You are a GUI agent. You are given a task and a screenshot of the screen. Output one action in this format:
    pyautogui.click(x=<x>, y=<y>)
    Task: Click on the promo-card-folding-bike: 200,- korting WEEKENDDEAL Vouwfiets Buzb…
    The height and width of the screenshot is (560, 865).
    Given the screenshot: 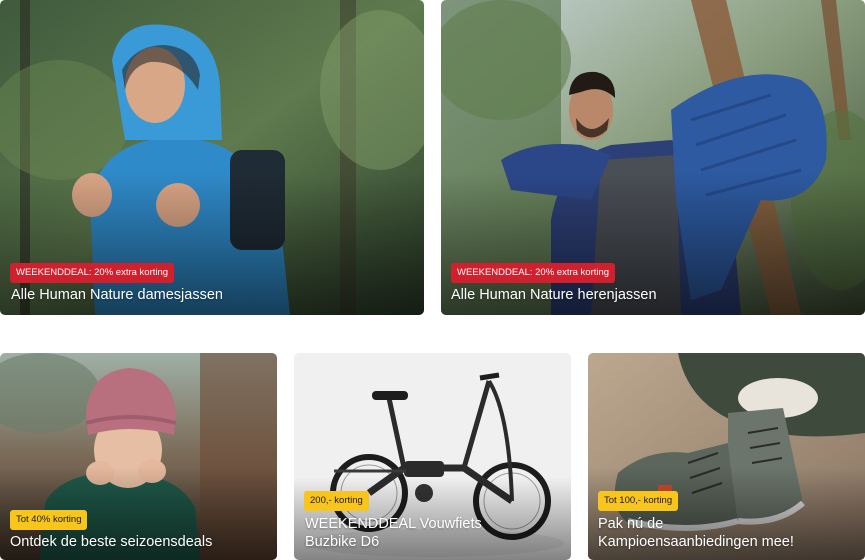 What is the action you would take?
    pyautogui.click(x=432, y=456)
    